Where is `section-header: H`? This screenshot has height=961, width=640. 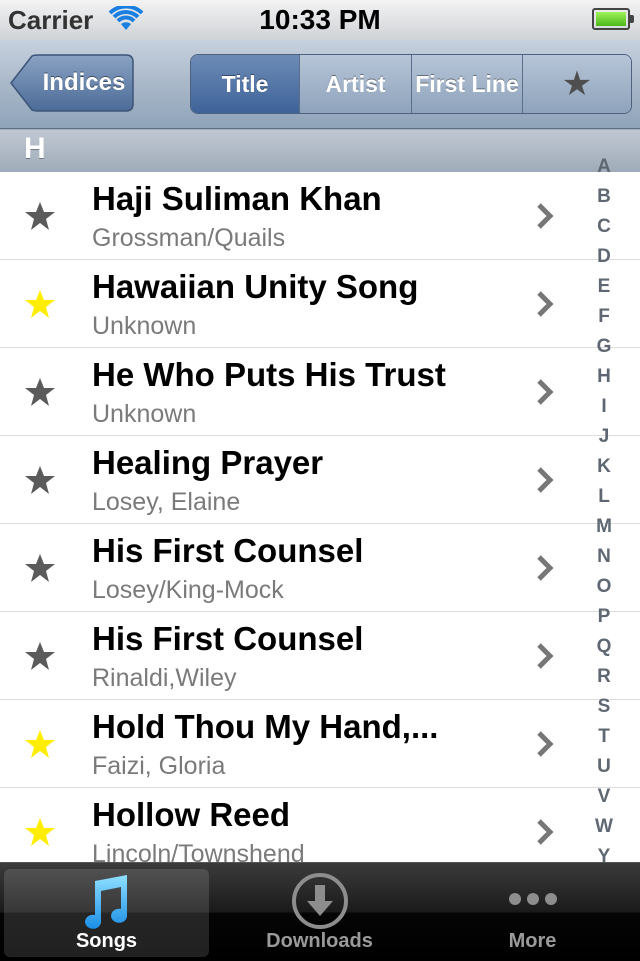 section-header: H is located at coordinates (320, 151).